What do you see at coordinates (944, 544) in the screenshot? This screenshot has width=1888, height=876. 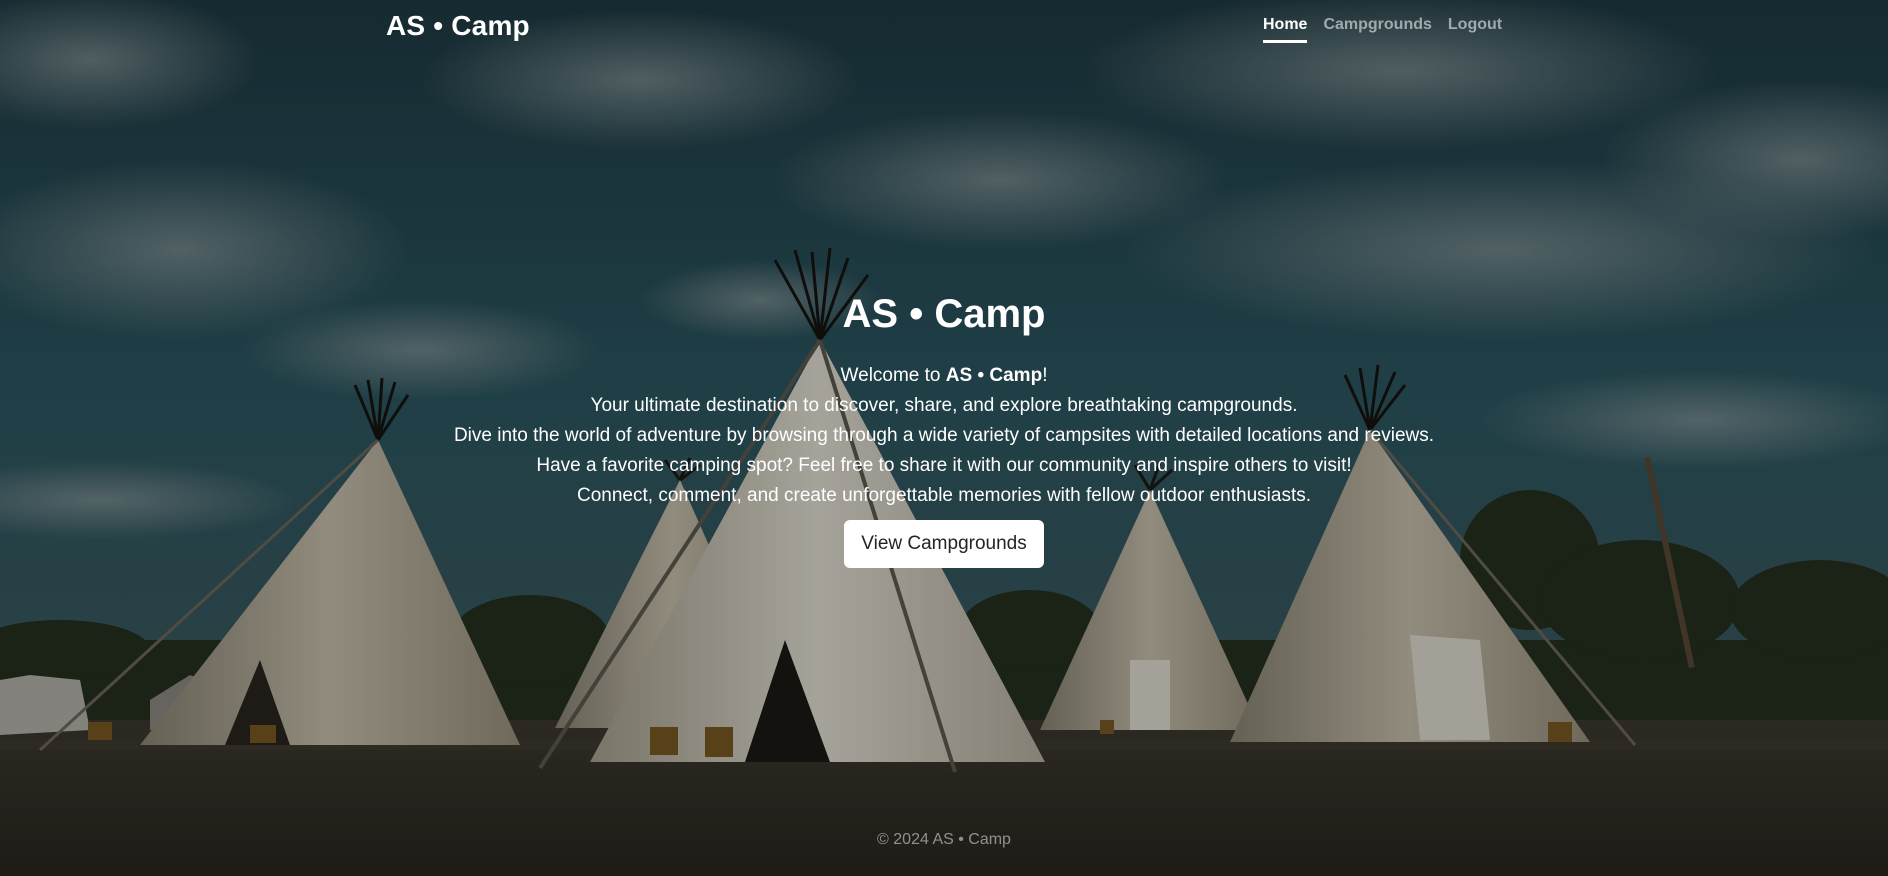 I see `view-campgrounds-button: View Campgrounds` at bounding box center [944, 544].